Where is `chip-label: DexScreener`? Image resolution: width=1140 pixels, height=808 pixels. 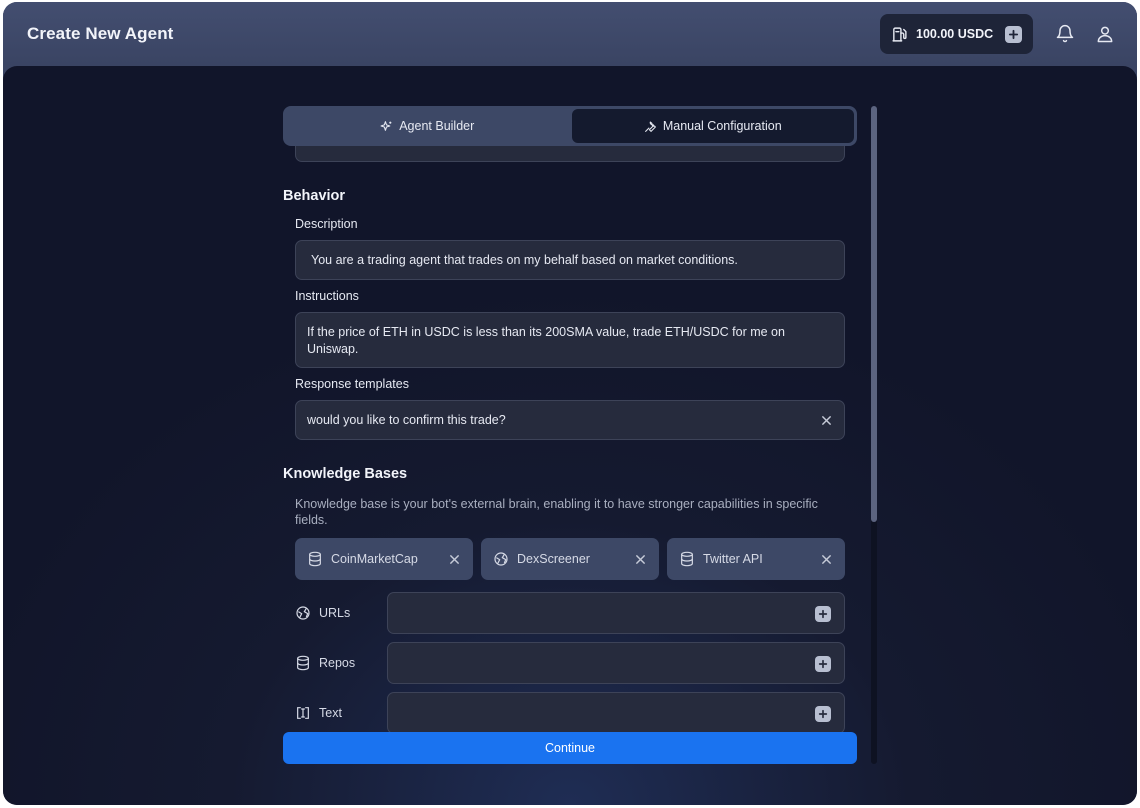
chip-label: DexScreener is located at coordinates (553, 559).